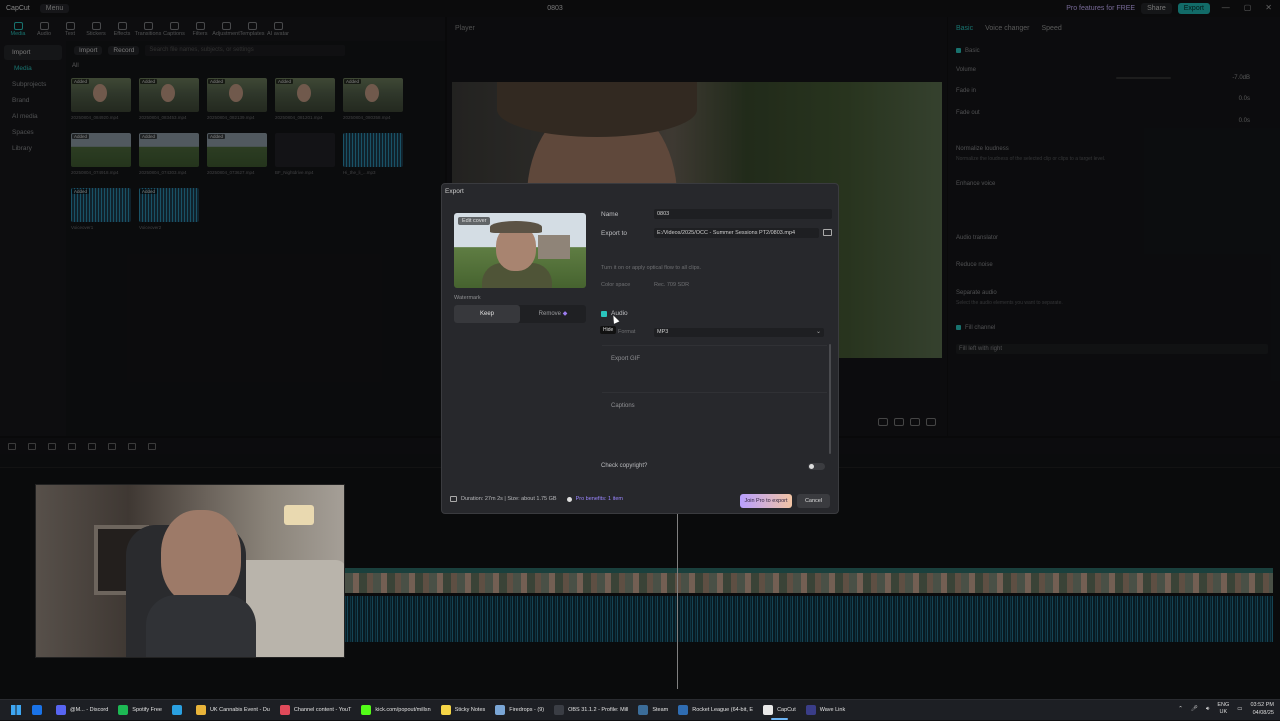 The height and width of the screenshot is (721, 1280). I want to click on system-tray: ⌃ 🎤︎ 🔊︎ ENG UK ▭ 03:52 PM 04/08/25, so click(1226, 709).